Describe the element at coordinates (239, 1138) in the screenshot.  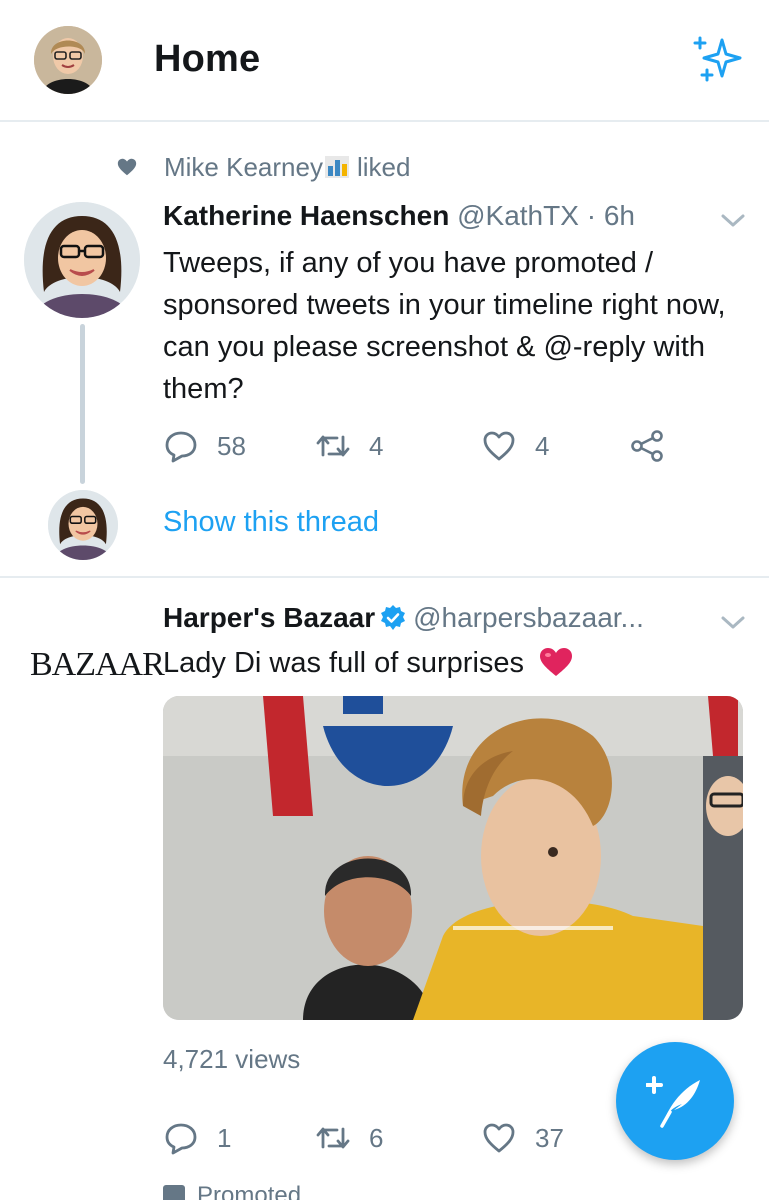
I see `reply-button: 1` at that location.